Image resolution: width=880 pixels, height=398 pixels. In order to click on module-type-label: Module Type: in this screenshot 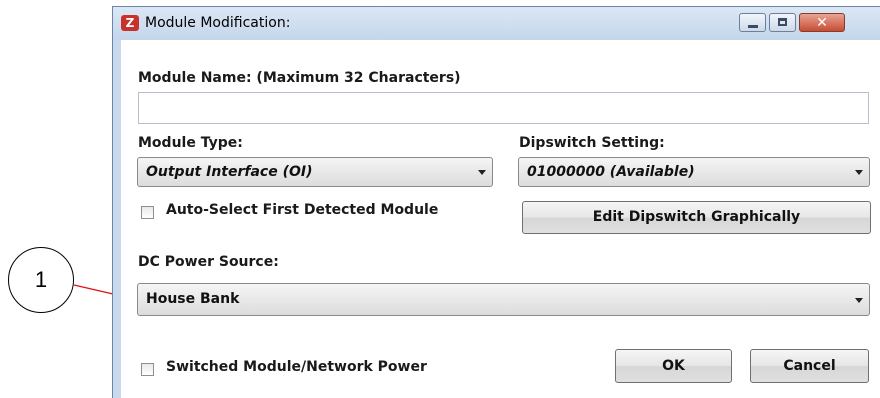, I will do `click(190, 143)`.